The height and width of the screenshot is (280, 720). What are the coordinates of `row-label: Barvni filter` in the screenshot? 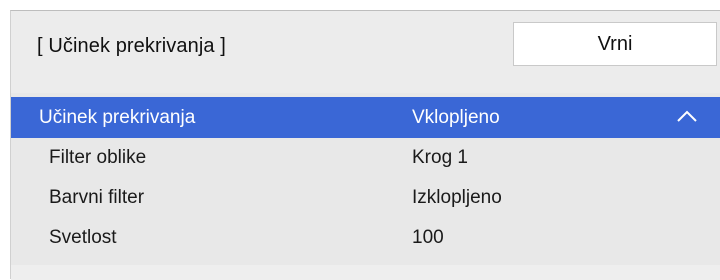 It's located at (97, 197).